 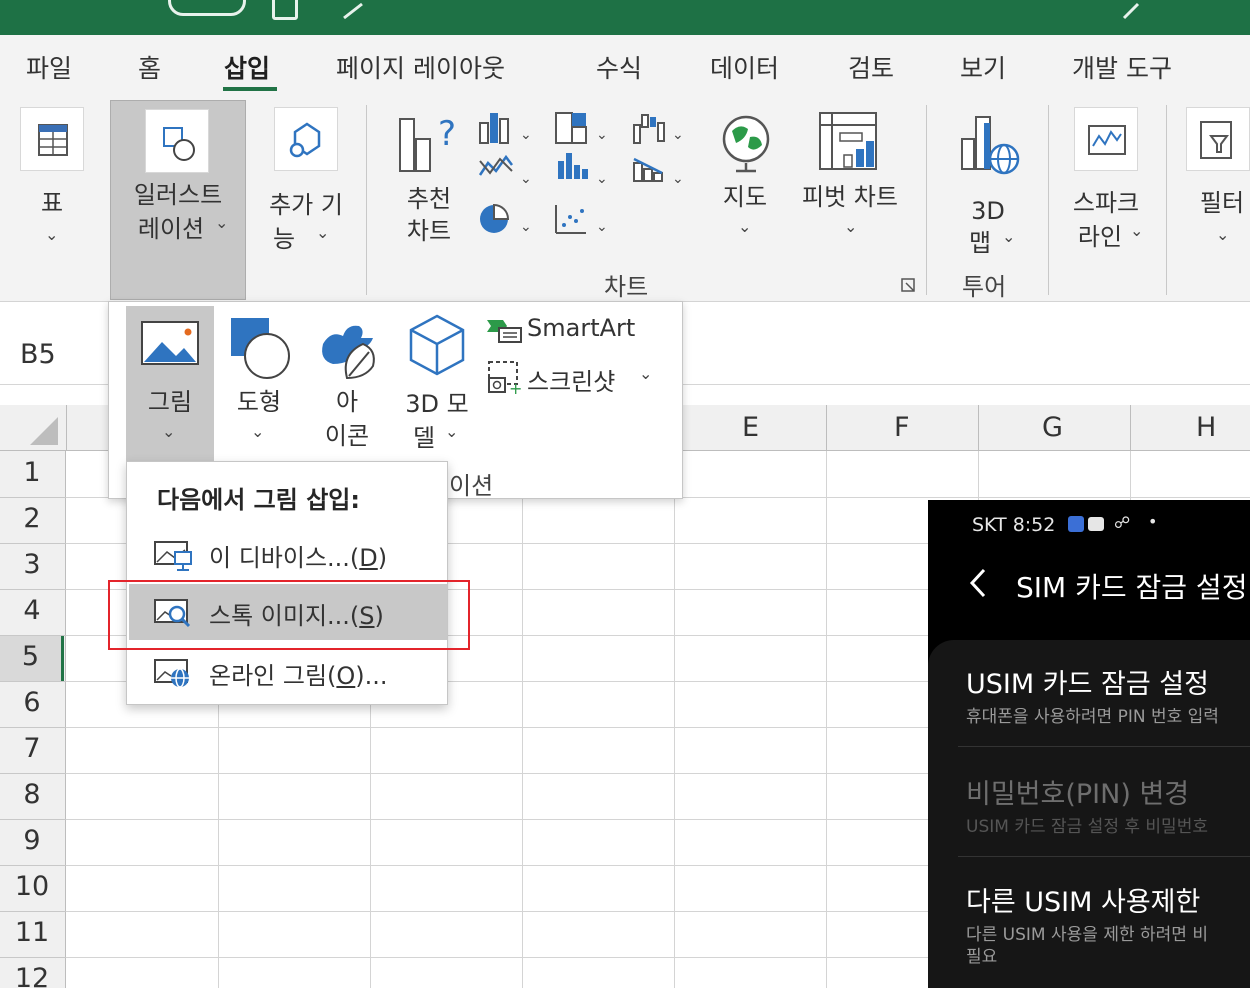 I want to click on shapes-button: 도형 ⌄, so click(x=259, y=384).